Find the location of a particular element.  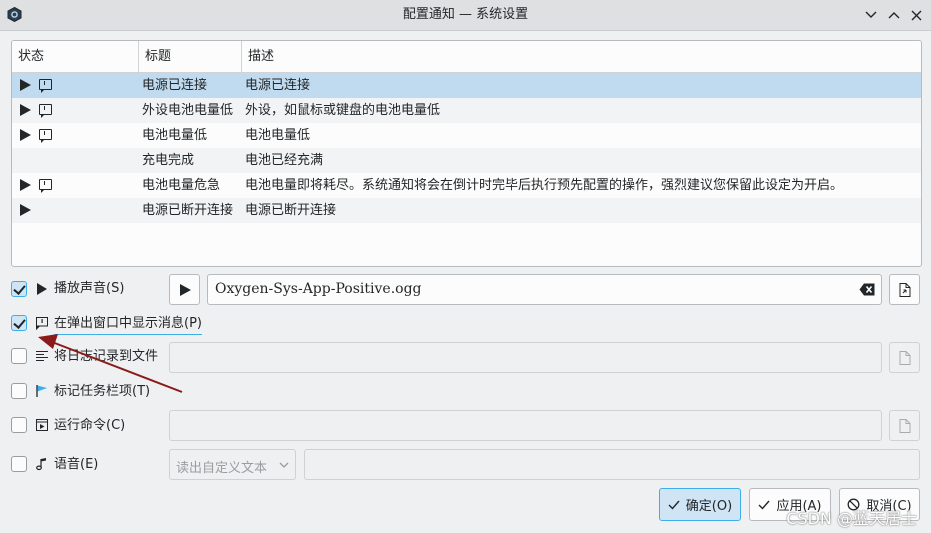

play-sound-label: 播放声音(S) is located at coordinates (89, 289).